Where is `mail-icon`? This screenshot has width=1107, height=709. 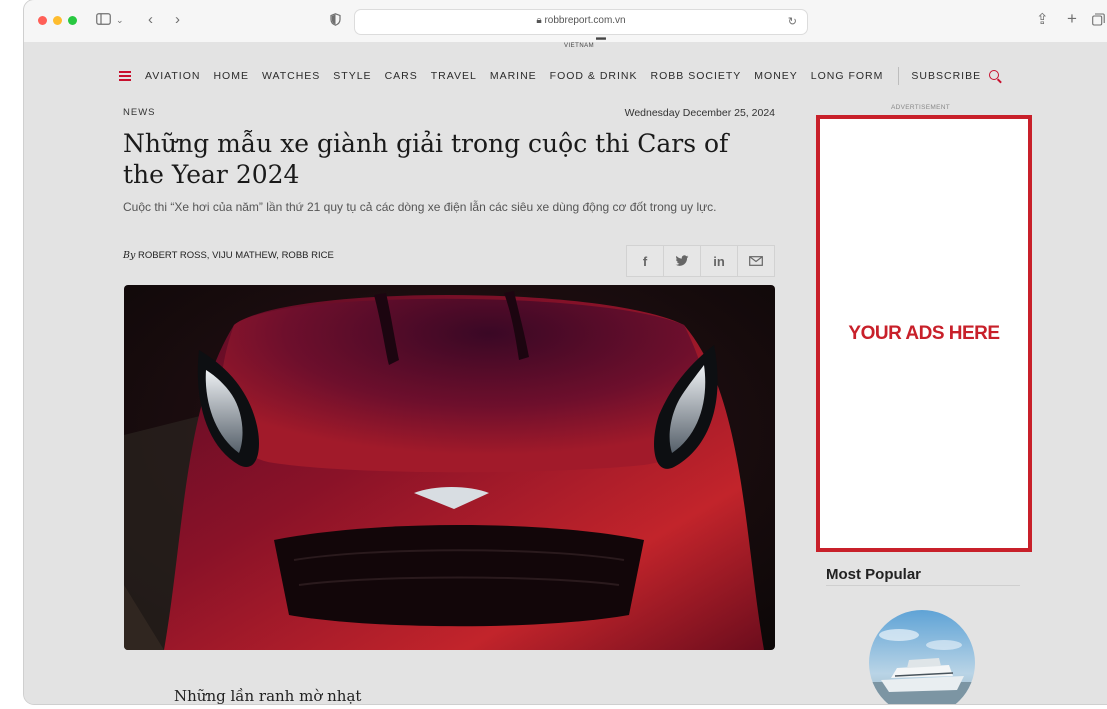 mail-icon is located at coordinates (756, 261).